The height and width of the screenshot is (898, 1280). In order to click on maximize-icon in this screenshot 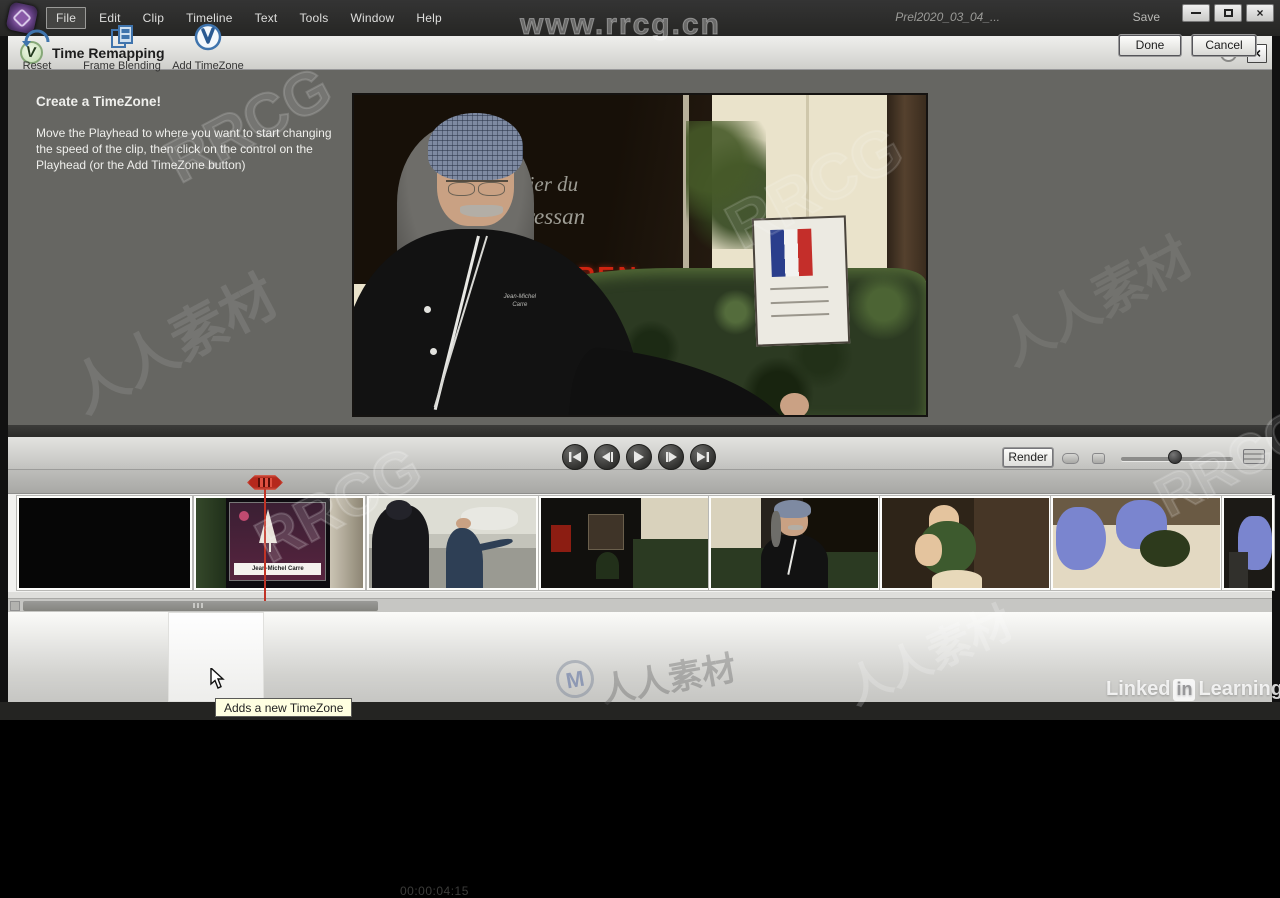, I will do `click(1228, 13)`.